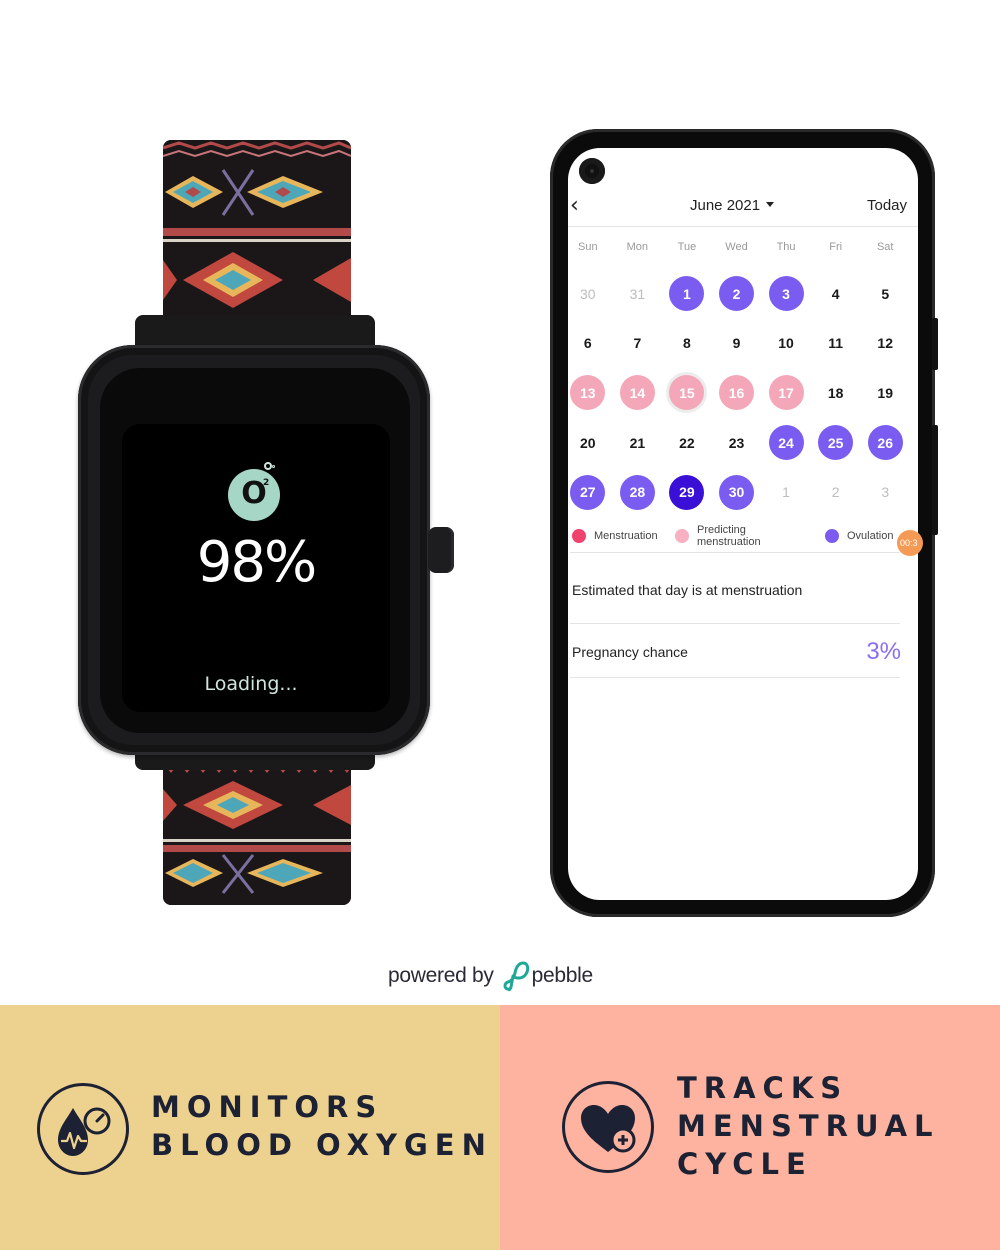 The width and height of the screenshot is (1000, 1250). I want to click on calendar-day: 14, so click(638, 393).